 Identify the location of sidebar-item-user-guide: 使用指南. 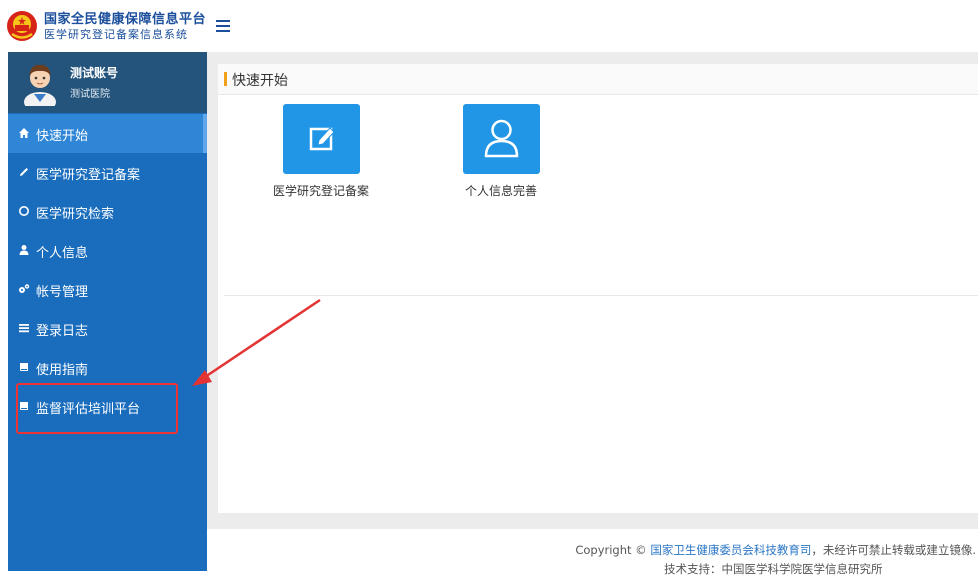
(107, 367).